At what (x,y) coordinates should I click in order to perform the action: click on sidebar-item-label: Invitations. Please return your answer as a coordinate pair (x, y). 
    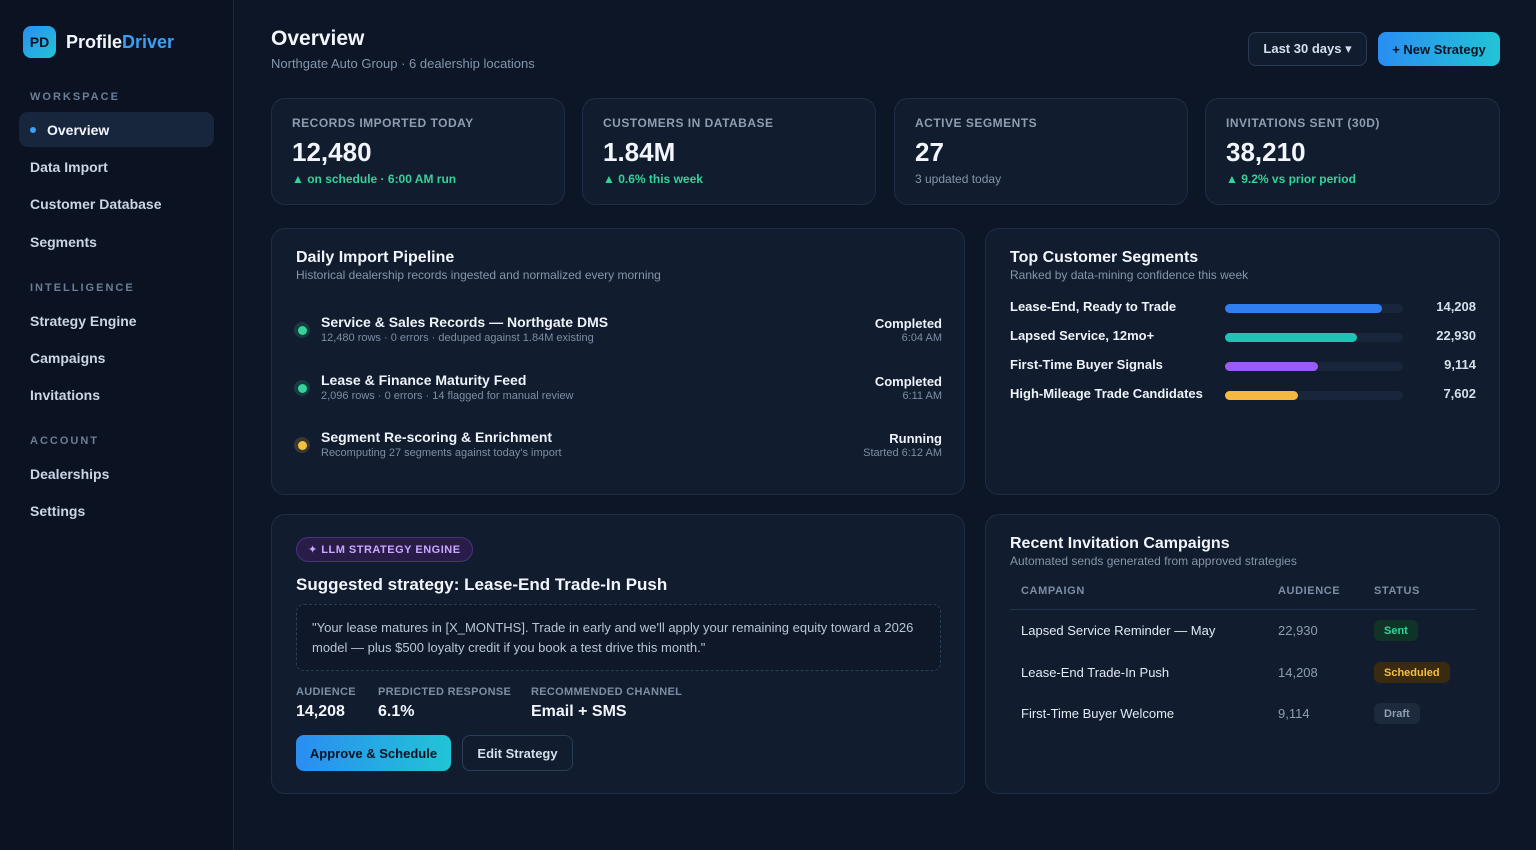
    Looking at the image, I should click on (65, 394).